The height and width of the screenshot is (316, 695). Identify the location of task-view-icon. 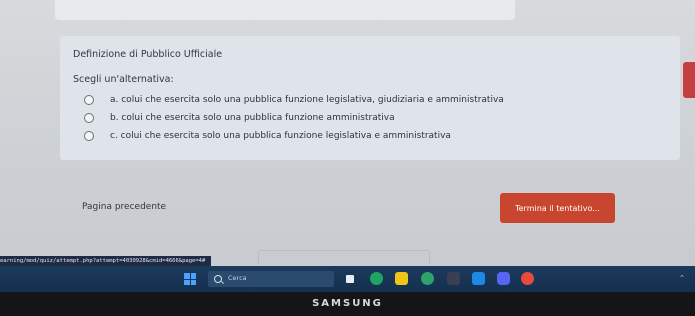
(350, 279).